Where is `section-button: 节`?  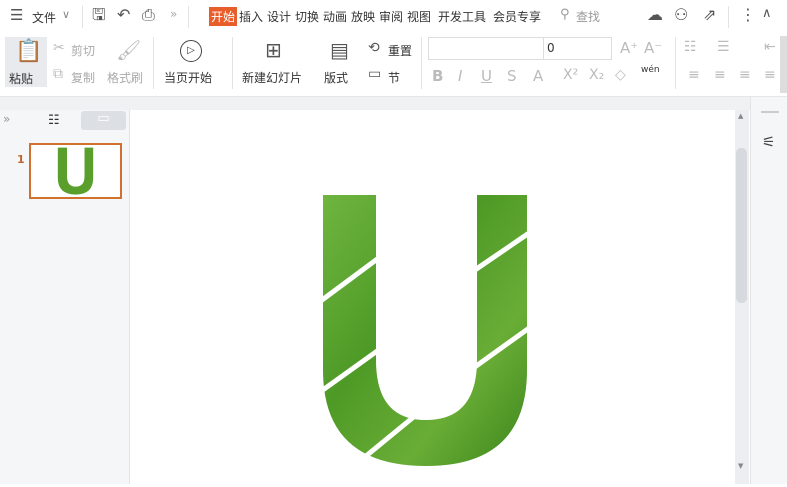
section-button: 节 is located at coordinates (394, 77).